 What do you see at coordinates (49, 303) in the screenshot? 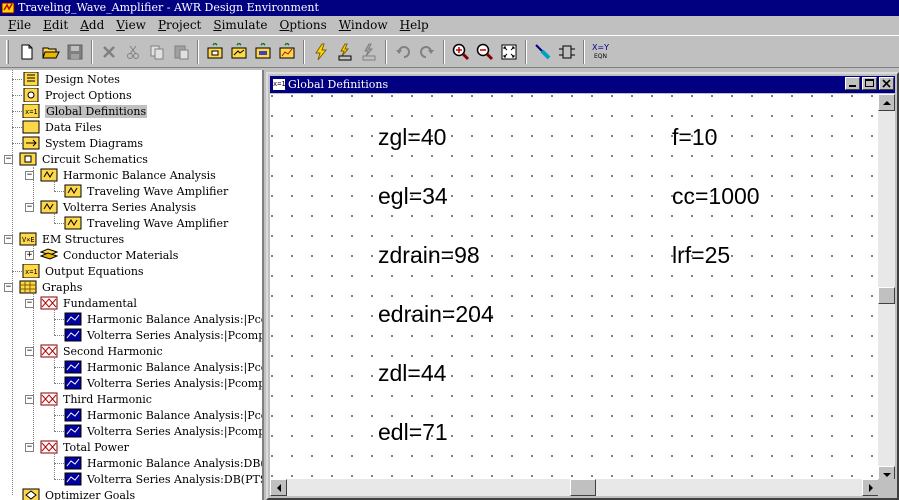
I see `graph-icon` at bounding box center [49, 303].